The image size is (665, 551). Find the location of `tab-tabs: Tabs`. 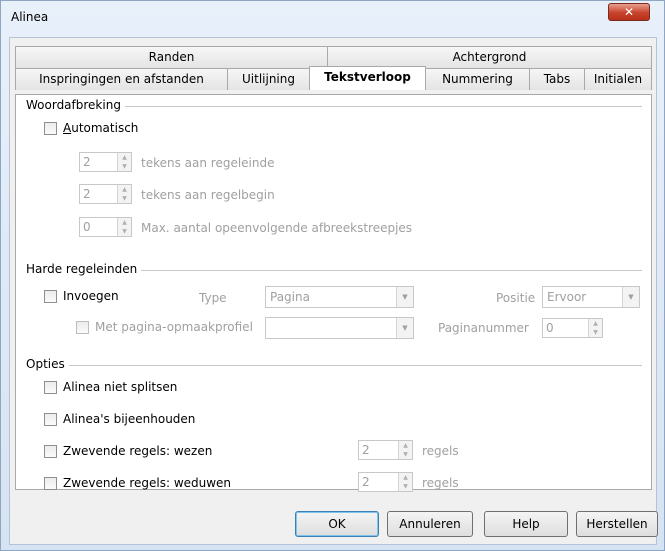

tab-tabs: Tabs is located at coordinates (557, 79).